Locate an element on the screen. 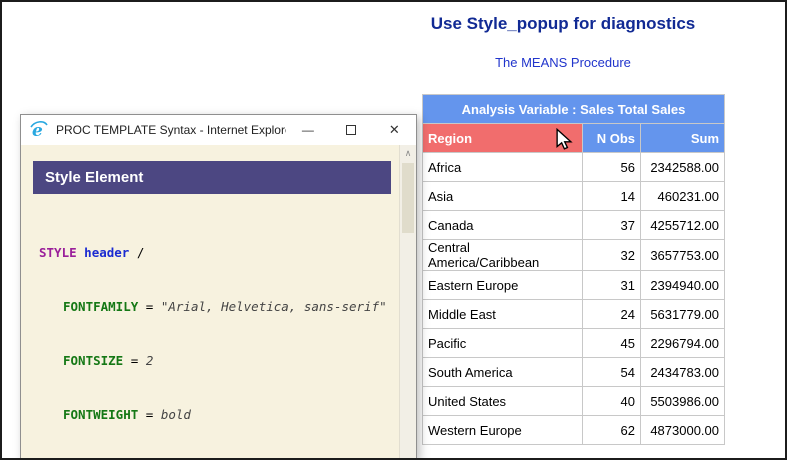  analysis-variable-header: Analysis Variable : Sales Total Sales is located at coordinates (573, 109).